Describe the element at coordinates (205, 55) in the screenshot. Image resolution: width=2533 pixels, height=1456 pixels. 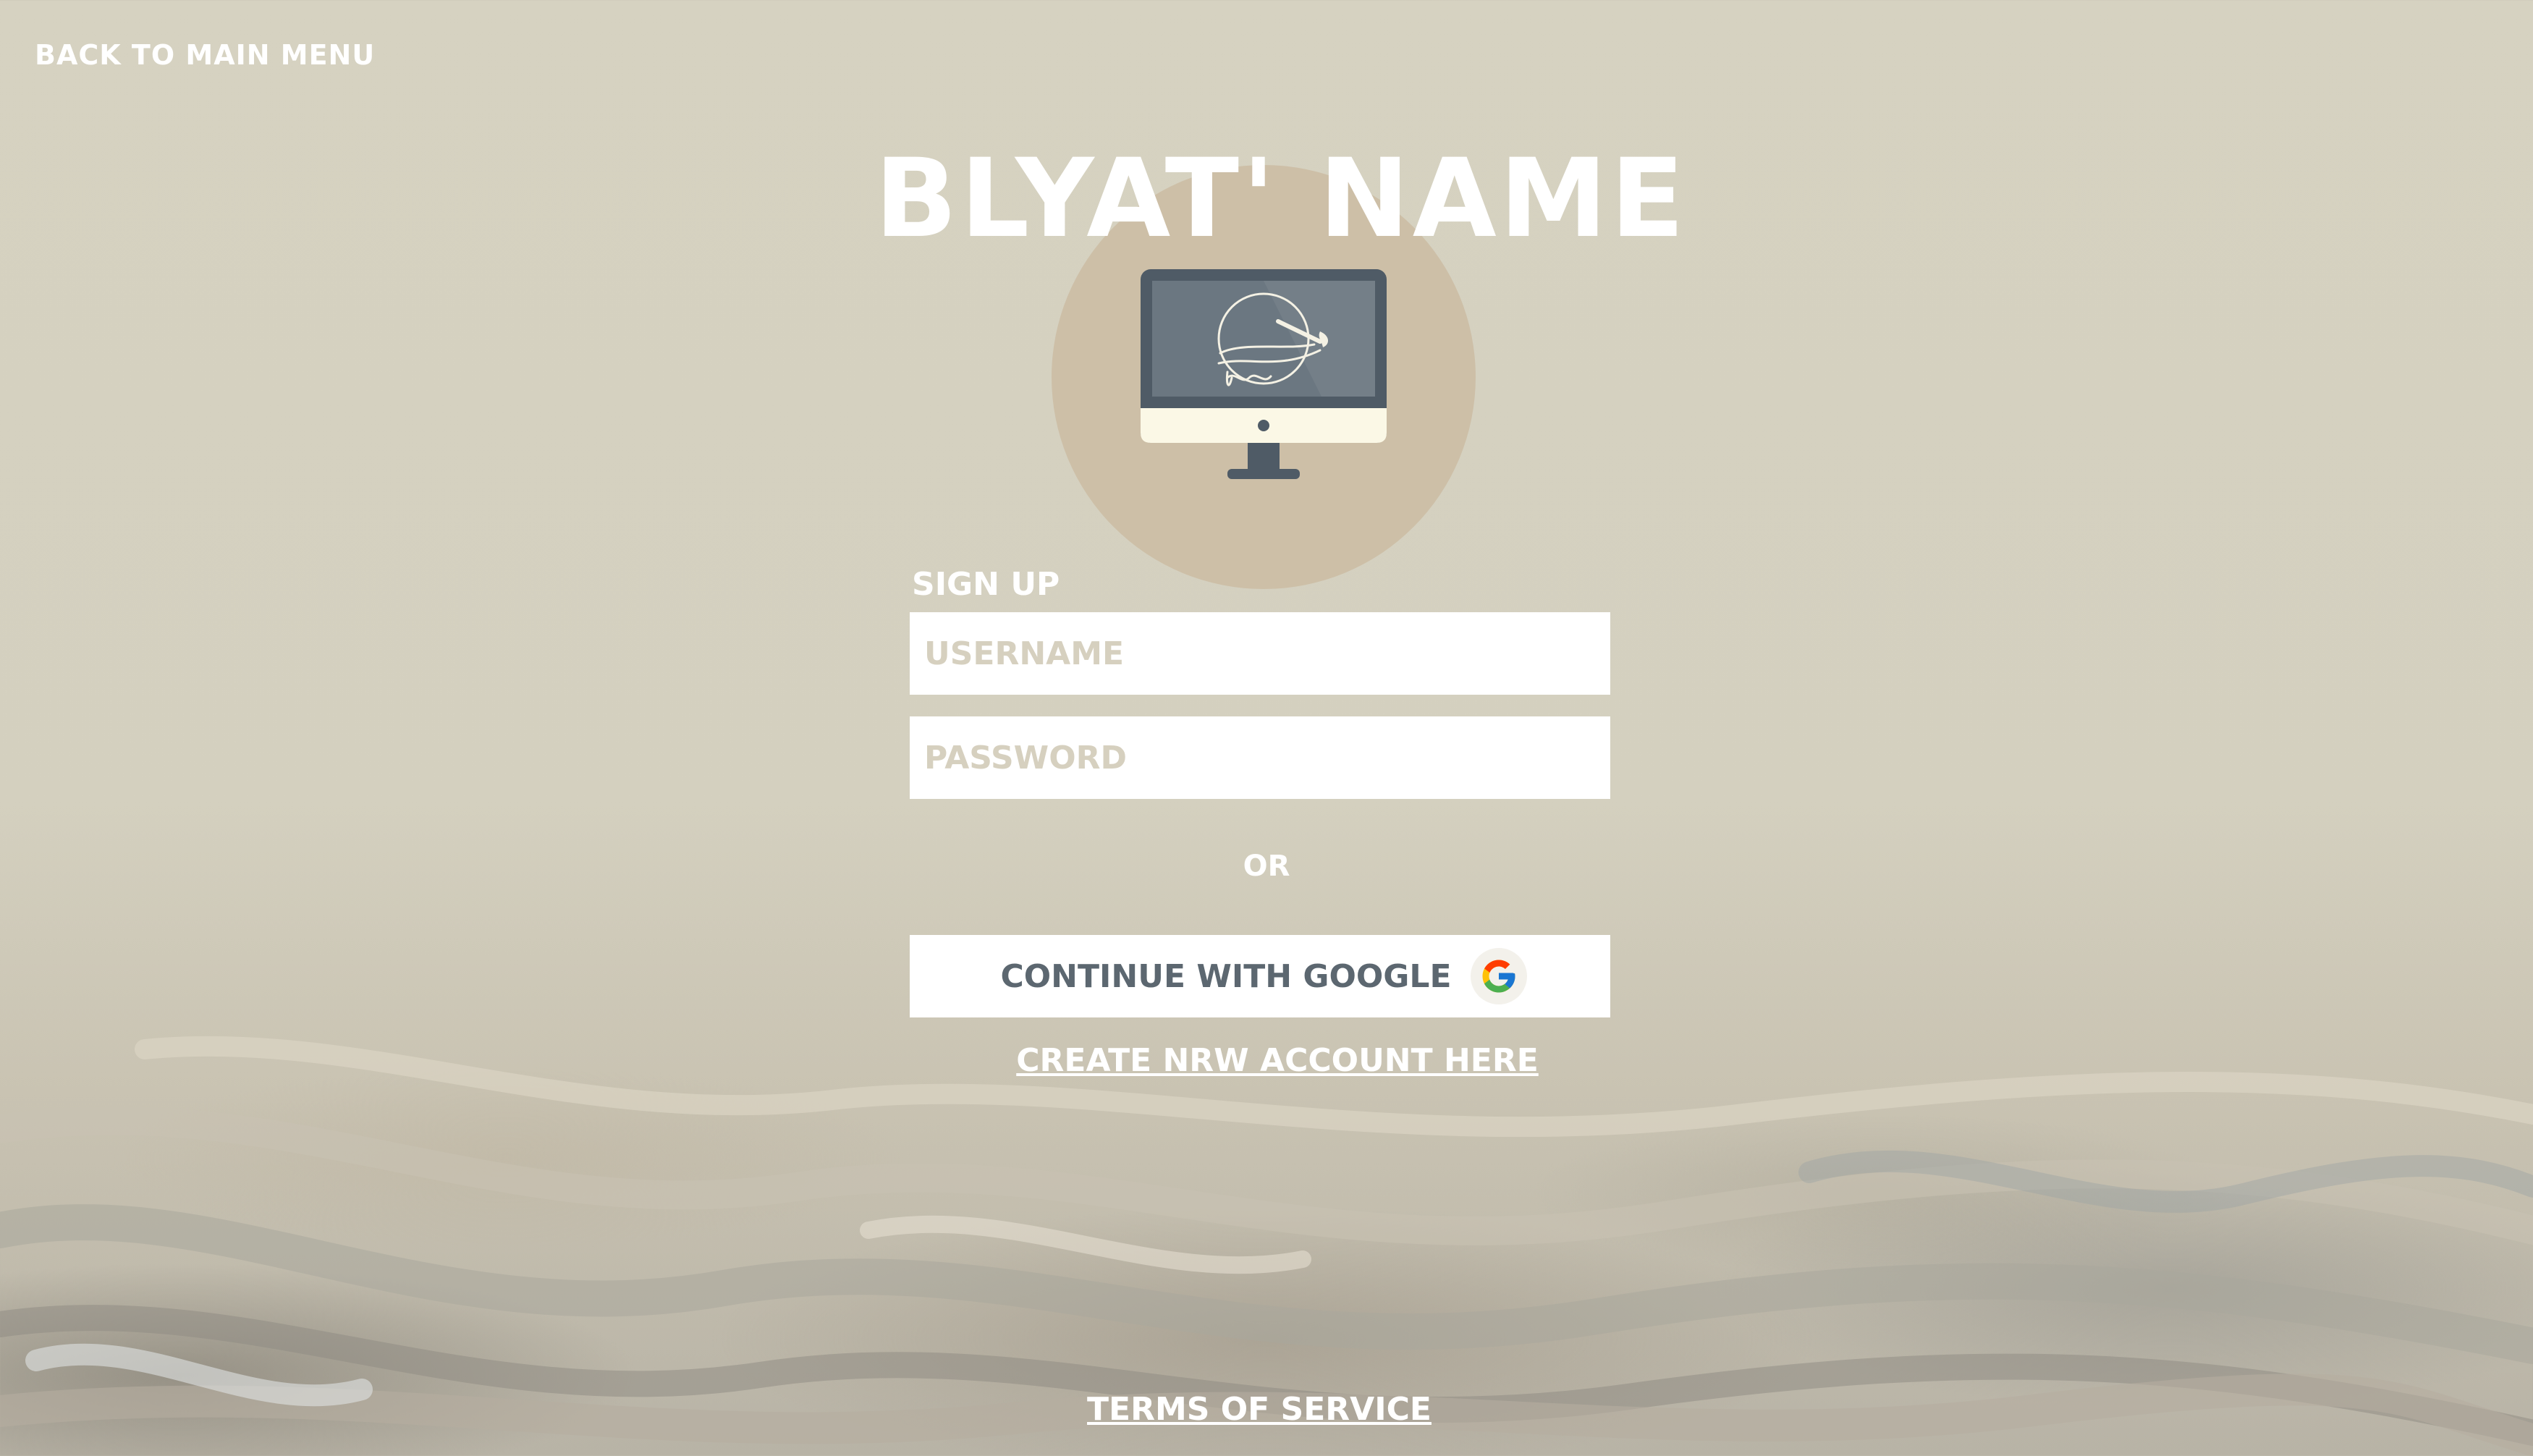
I see `back-to-main-menu-link: BACK TO MAIN MENU` at that location.